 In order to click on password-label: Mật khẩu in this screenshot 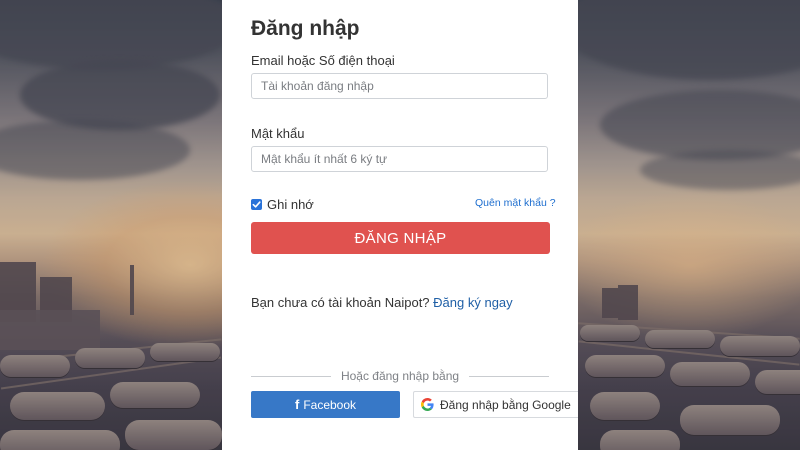, I will do `click(278, 133)`.